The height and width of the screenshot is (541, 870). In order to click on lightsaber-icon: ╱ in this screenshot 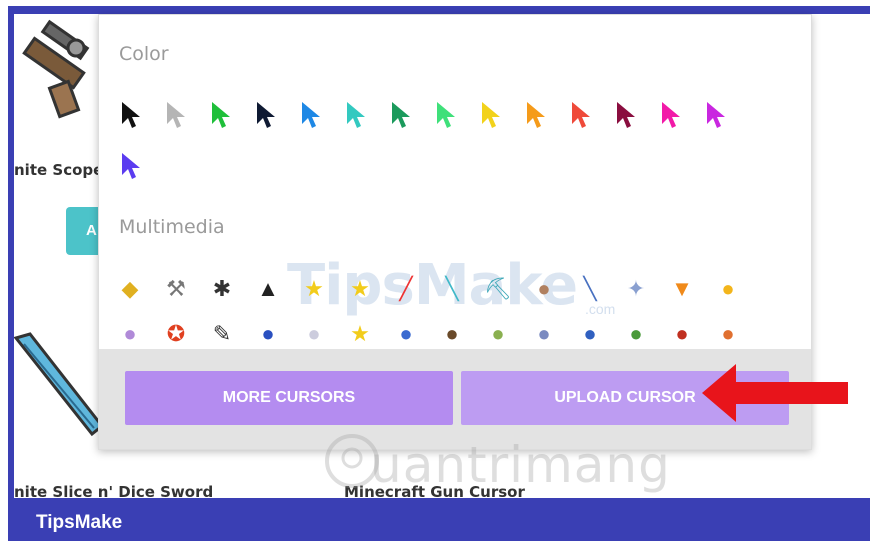, I will do `click(406, 289)`.